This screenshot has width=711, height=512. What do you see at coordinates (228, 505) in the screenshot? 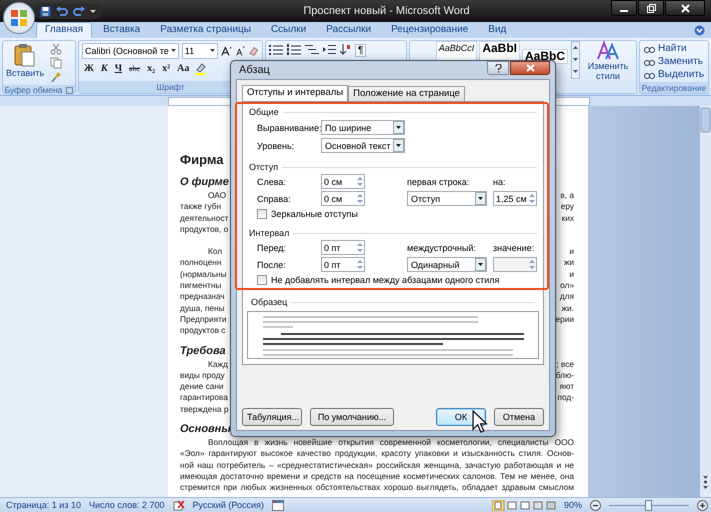
I see `language-indicator: Русский (Россия)` at bounding box center [228, 505].